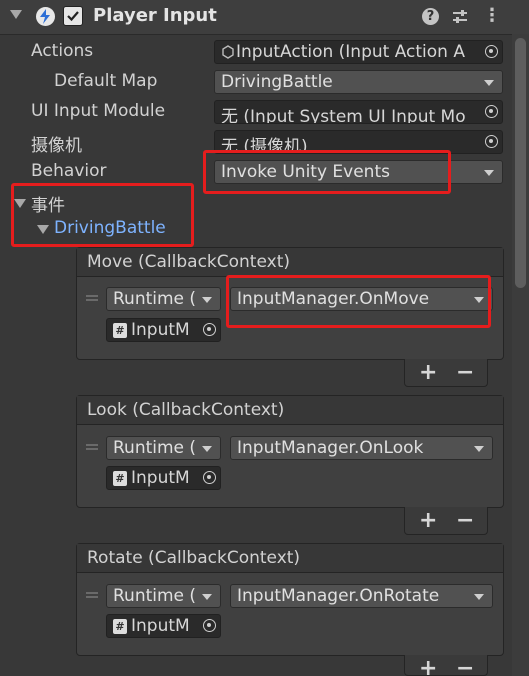 The height and width of the screenshot is (676, 529). Describe the element at coordinates (56, 146) in the screenshot. I see `camera-label: 摄像机` at that location.